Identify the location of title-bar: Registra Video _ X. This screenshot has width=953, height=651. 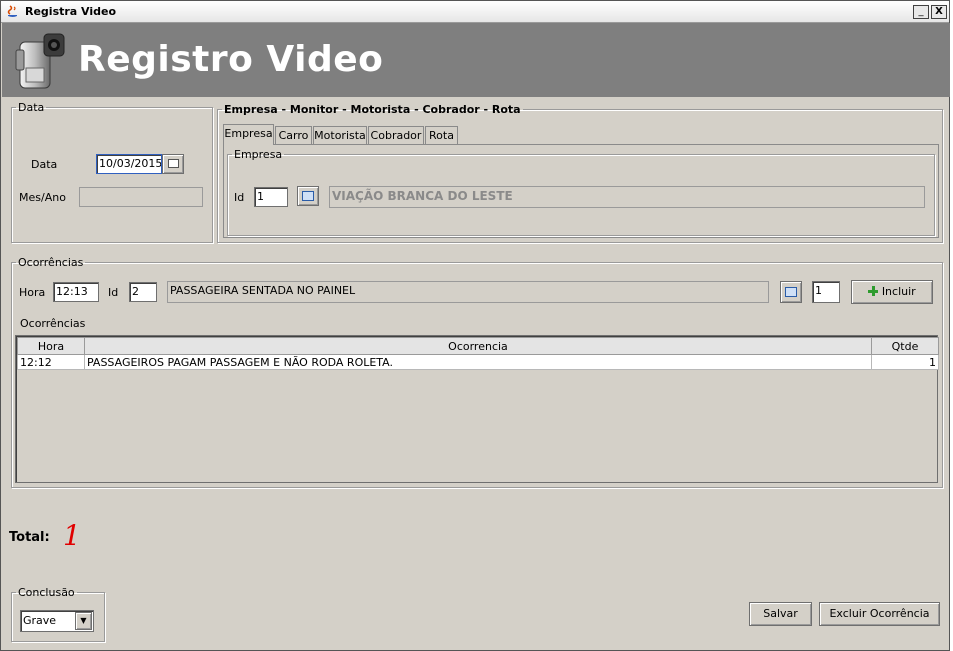
(475, 12).